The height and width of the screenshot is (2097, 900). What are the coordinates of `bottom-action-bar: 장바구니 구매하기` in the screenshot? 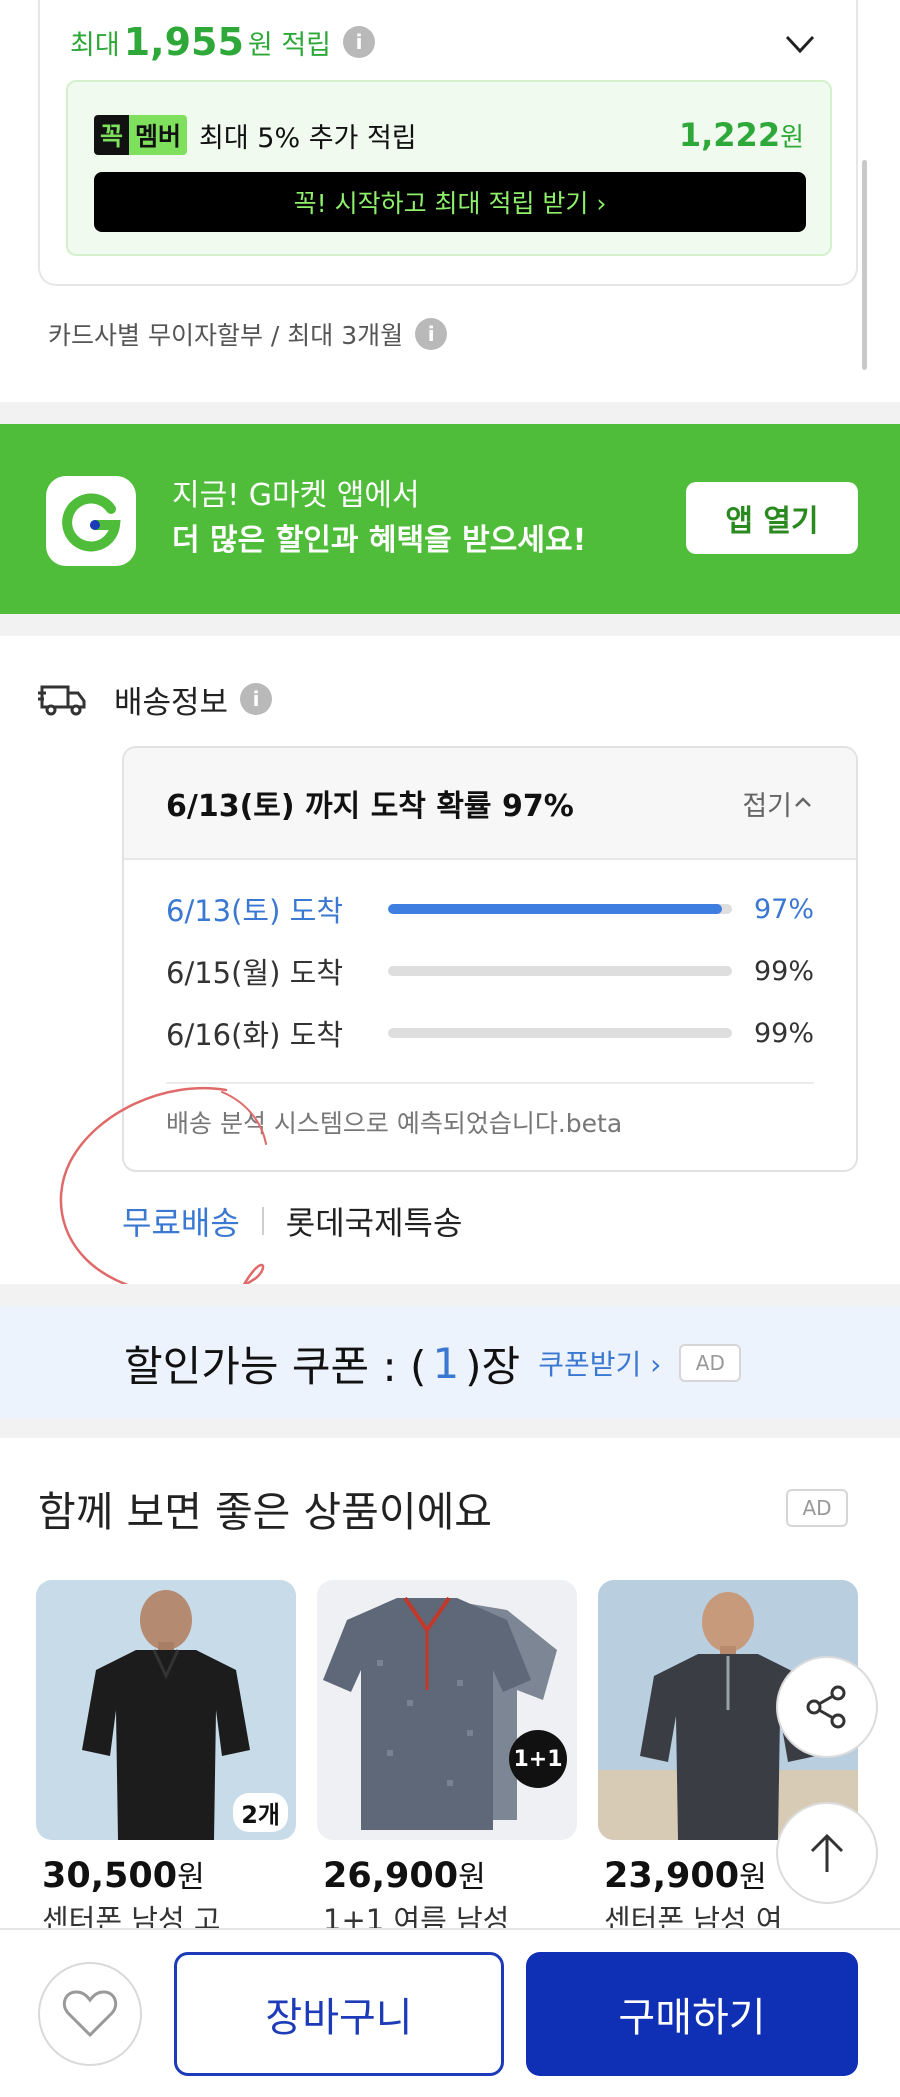 It's located at (450, 2012).